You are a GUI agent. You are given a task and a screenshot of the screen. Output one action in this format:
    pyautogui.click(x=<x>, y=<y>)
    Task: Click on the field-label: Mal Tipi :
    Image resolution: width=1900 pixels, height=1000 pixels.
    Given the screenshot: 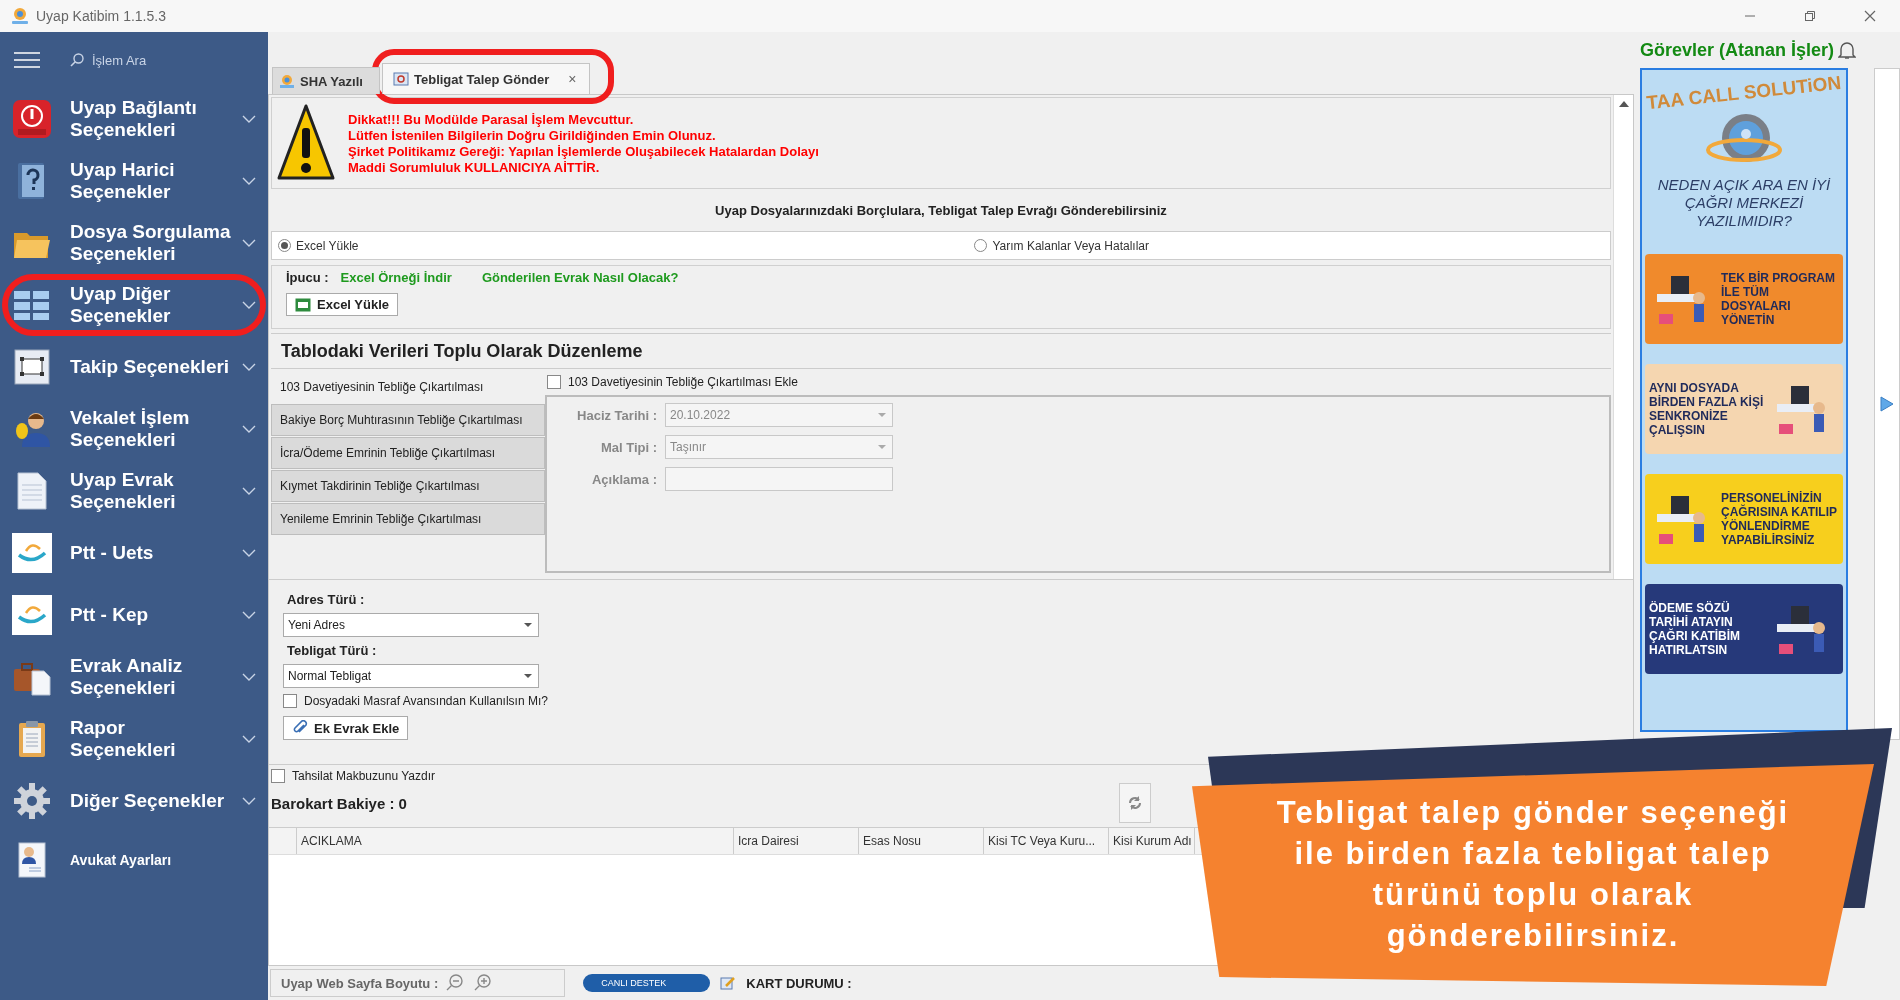 What is the action you would take?
    pyautogui.click(x=628, y=447)
    